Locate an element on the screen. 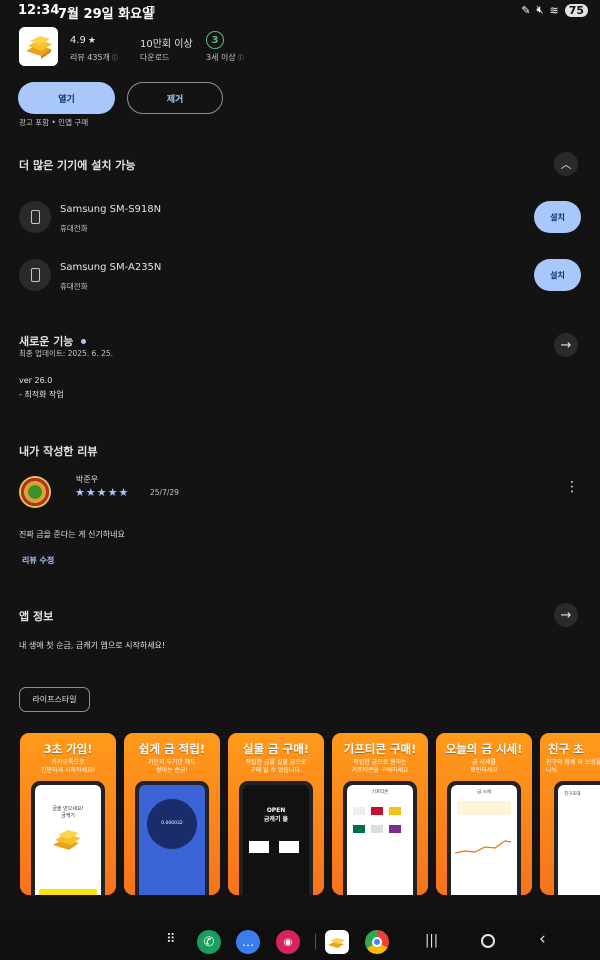 This screenshot has height=960, width=600. install-button-device-2: 설치 is located at coordinates (557, 275).